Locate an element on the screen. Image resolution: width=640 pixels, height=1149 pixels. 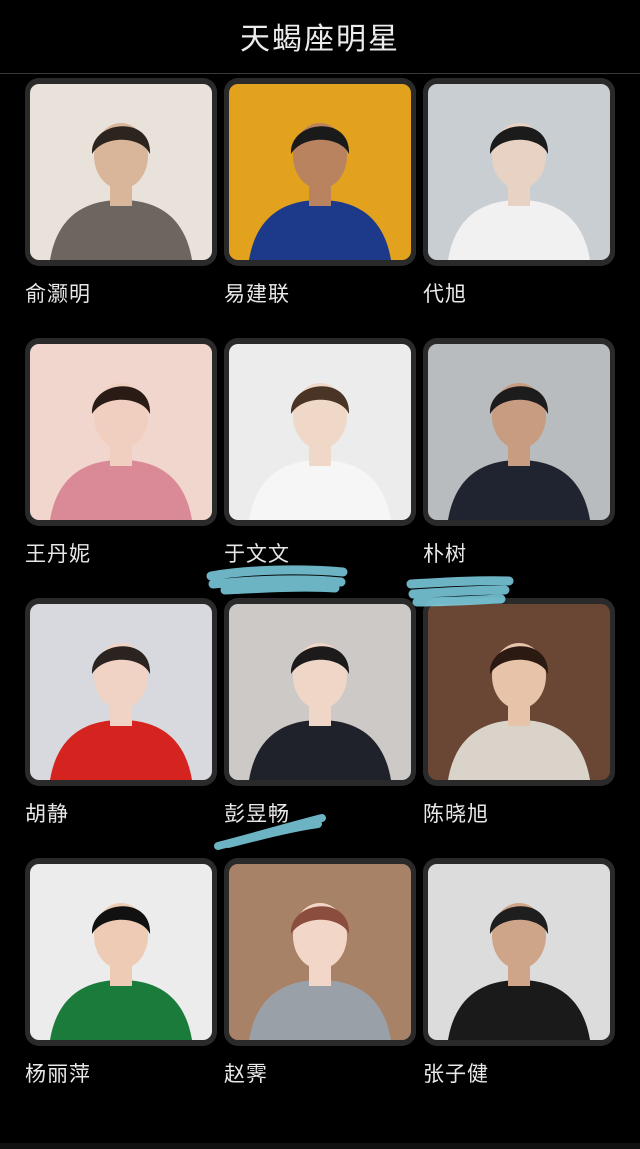
bottom-edge is located at coordinates (320, 1146).